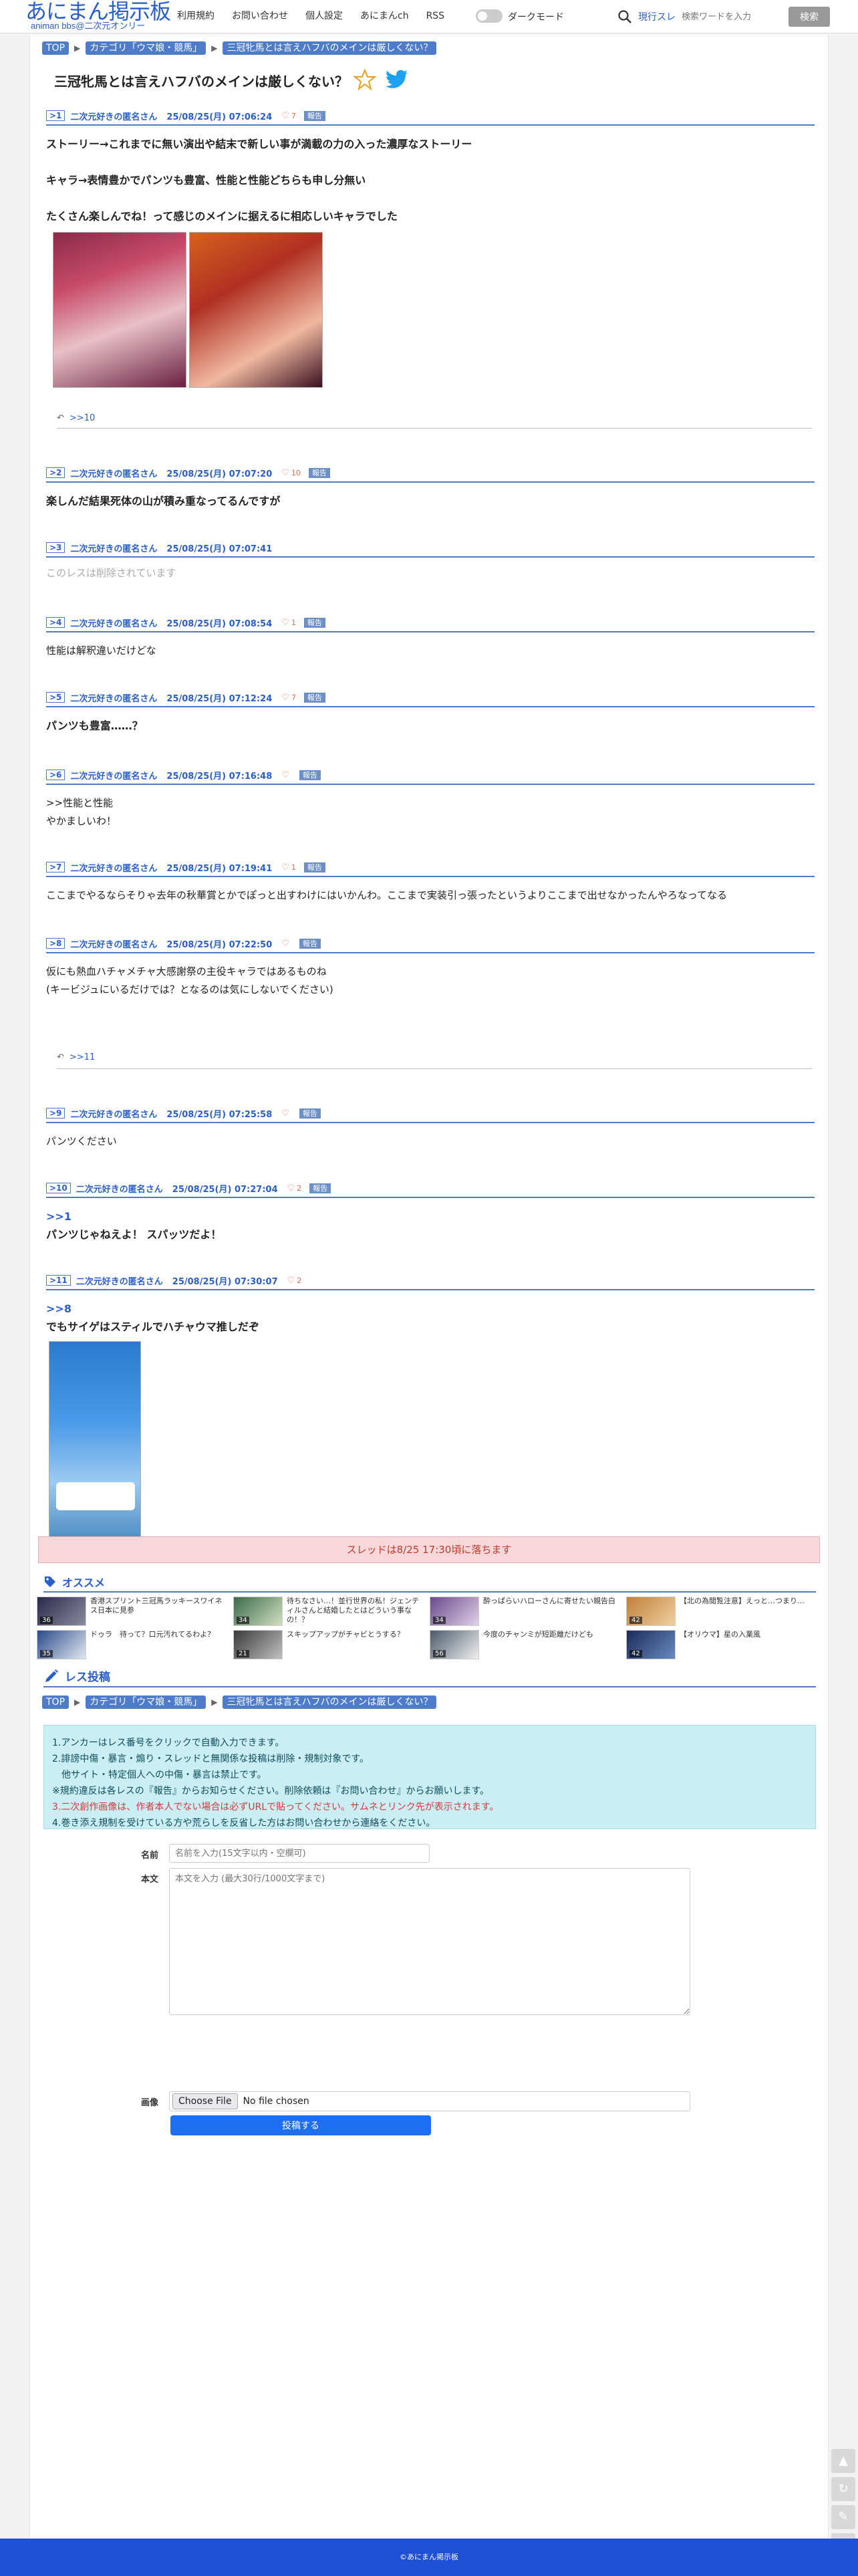 The height and width of the screenshot is (2576, 858). Describe the element at coordinates (324, 16) in the screenshot. I see `nav-settings: 個人設定` at that location.